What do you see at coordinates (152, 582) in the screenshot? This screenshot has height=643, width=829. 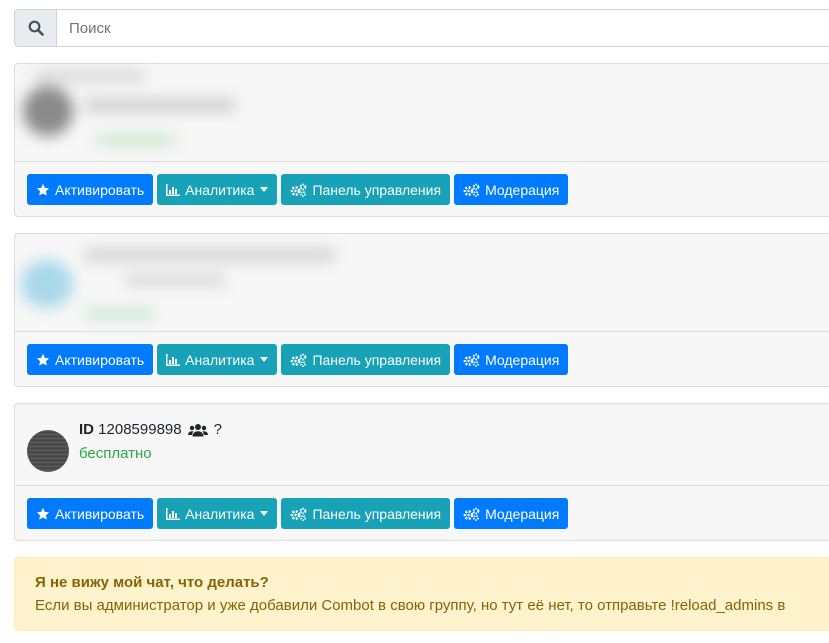 I see `alert-title: Я не вижу мой чат, что делать?` at bounding box center [152, 582].